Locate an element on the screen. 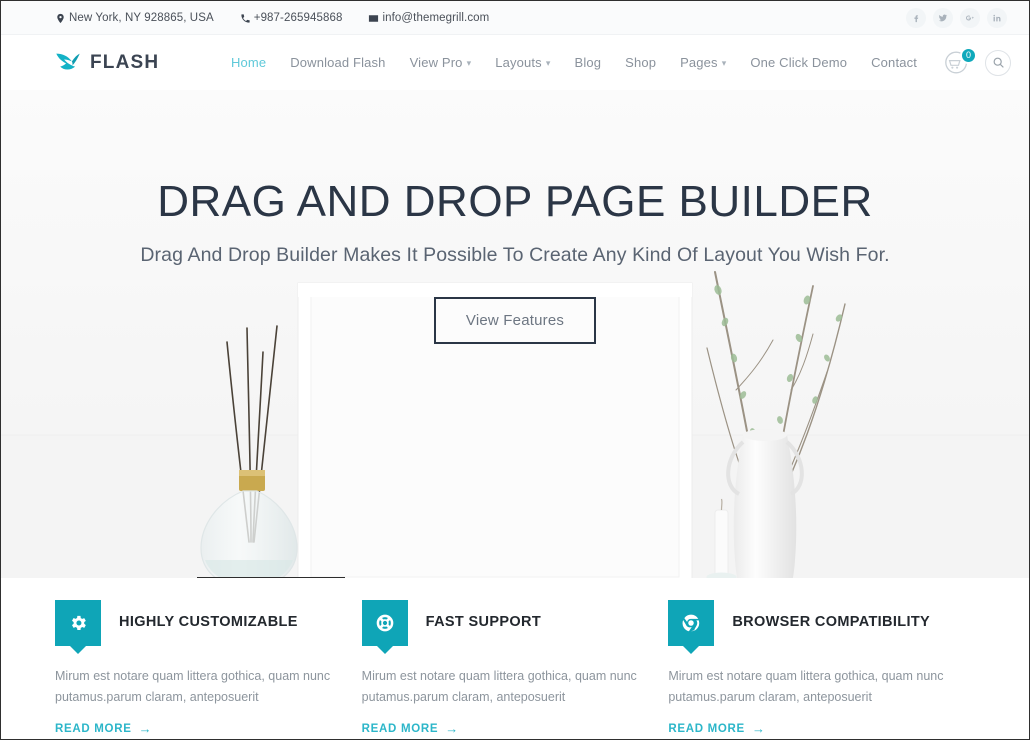 Image resolution: width=1030 pixels, height=740 pixels. contact-email-text: info@themegrill.com is located at coordinates (436, 17).